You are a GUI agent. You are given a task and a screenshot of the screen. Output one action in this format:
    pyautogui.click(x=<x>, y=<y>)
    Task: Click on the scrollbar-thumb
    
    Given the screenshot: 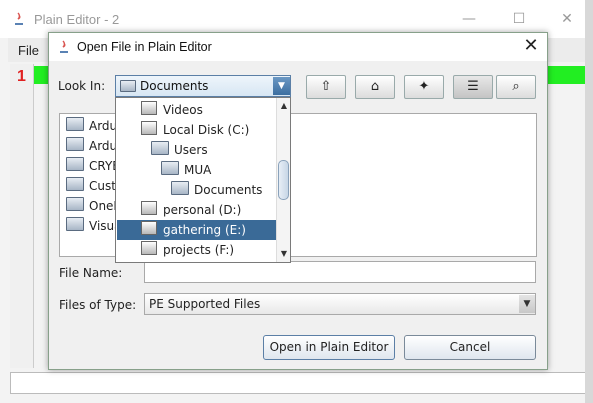 What is the action you would take?
    pyautogui.click(x=283, y=180)
    